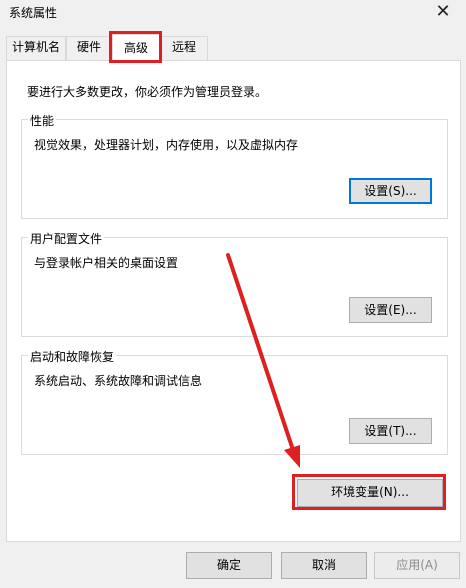 This screenshot has height=588, width=466. What do you see at coordinates (233, 14) in the screenshot?
I see `title-bar: 系统属性 ✕` at bounding box center [233, 14].